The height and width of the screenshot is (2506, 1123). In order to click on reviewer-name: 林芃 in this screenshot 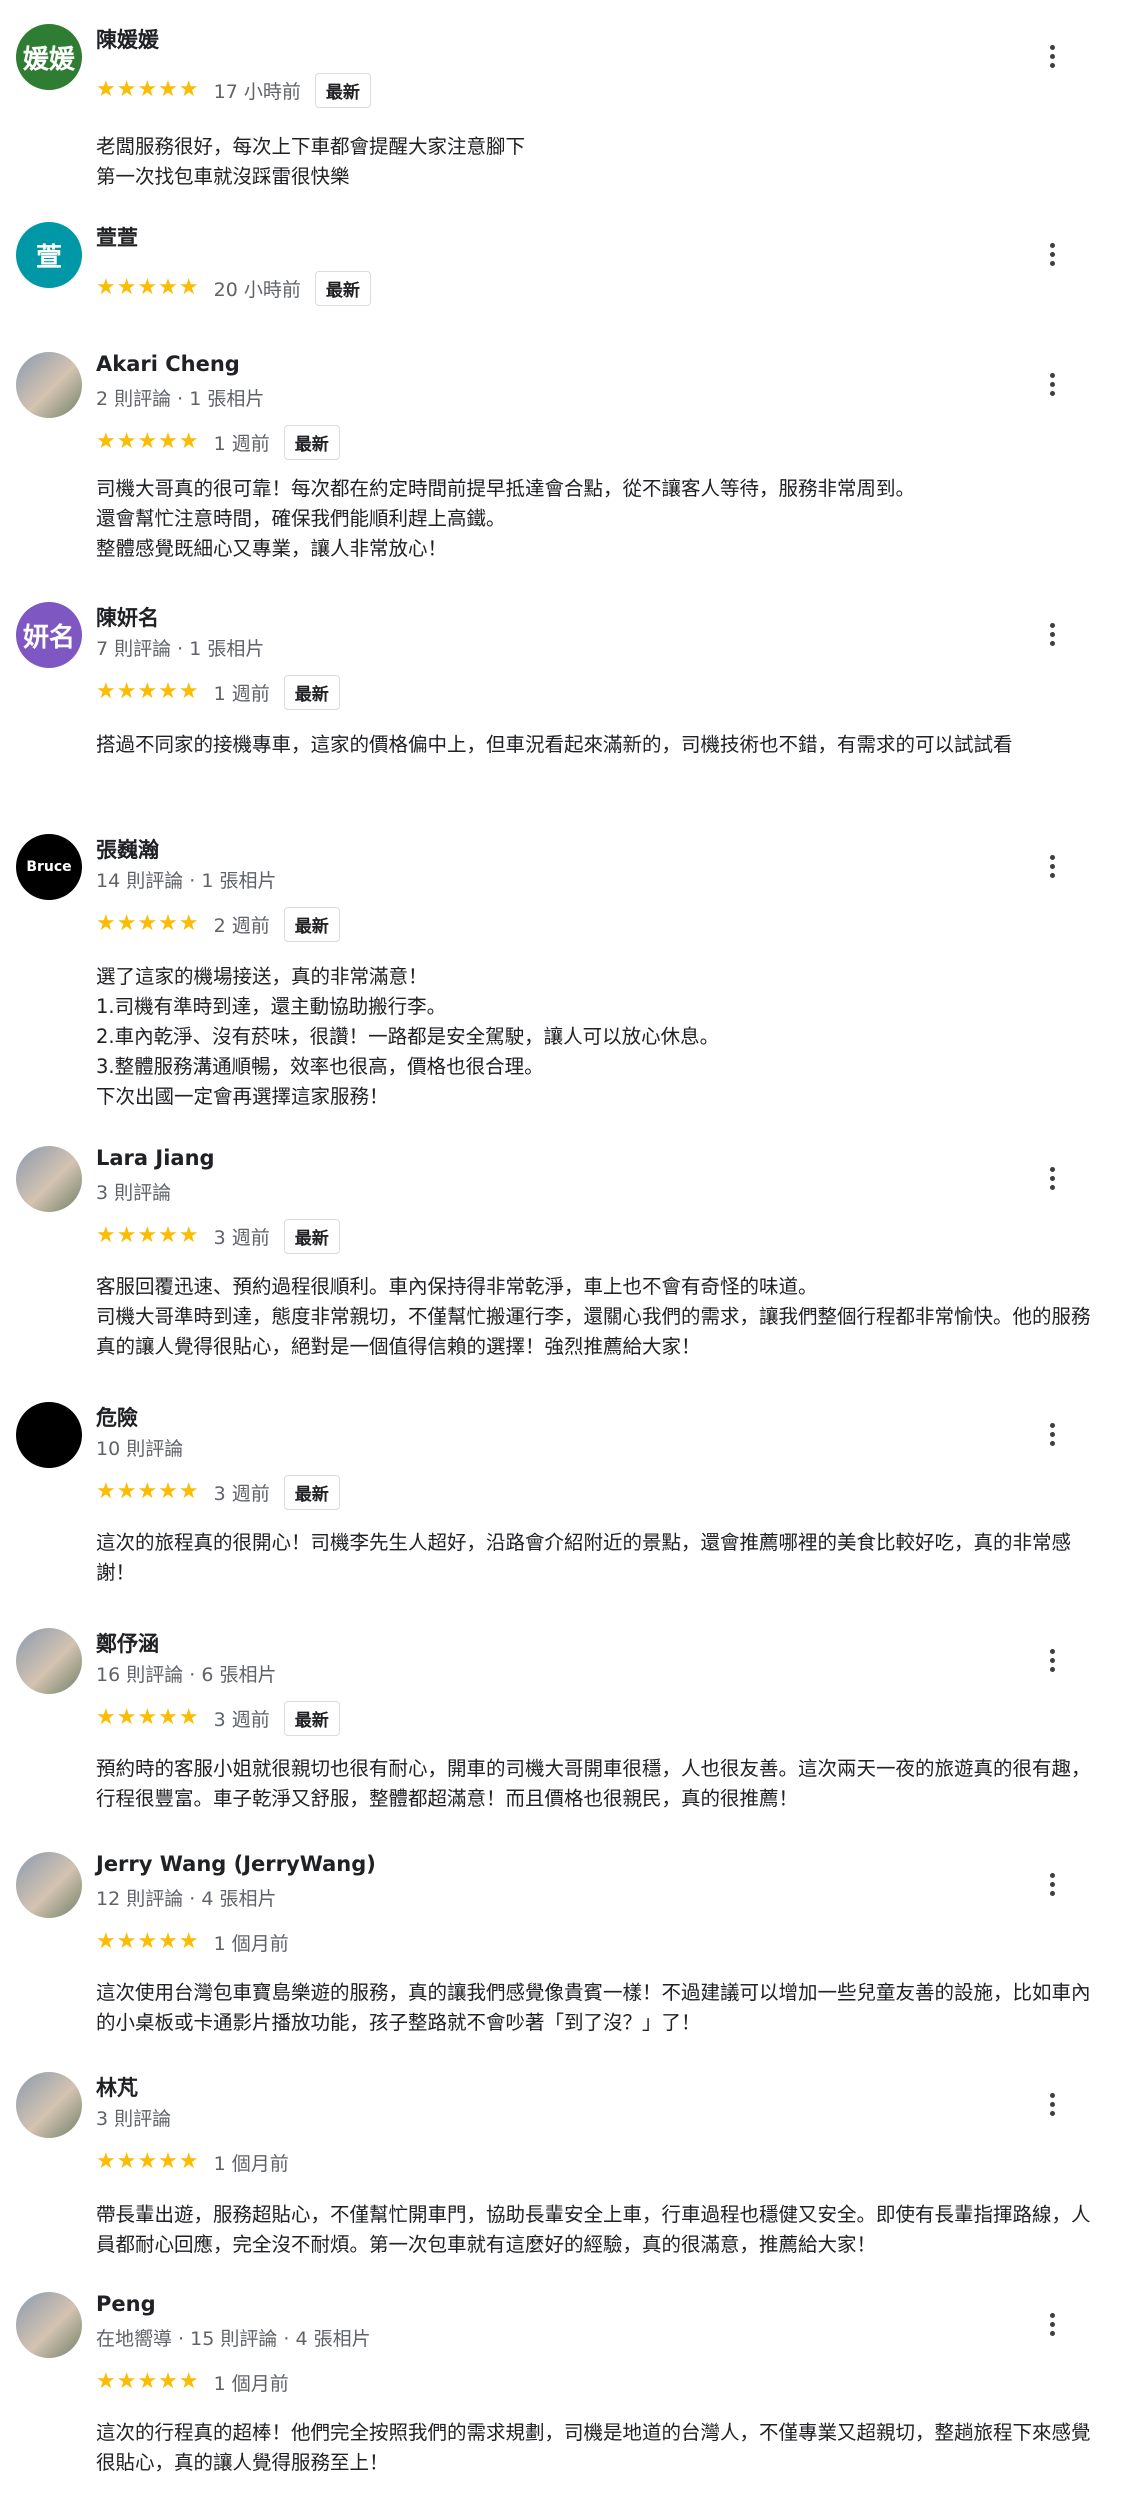, I will do `click(117, 2087)`.